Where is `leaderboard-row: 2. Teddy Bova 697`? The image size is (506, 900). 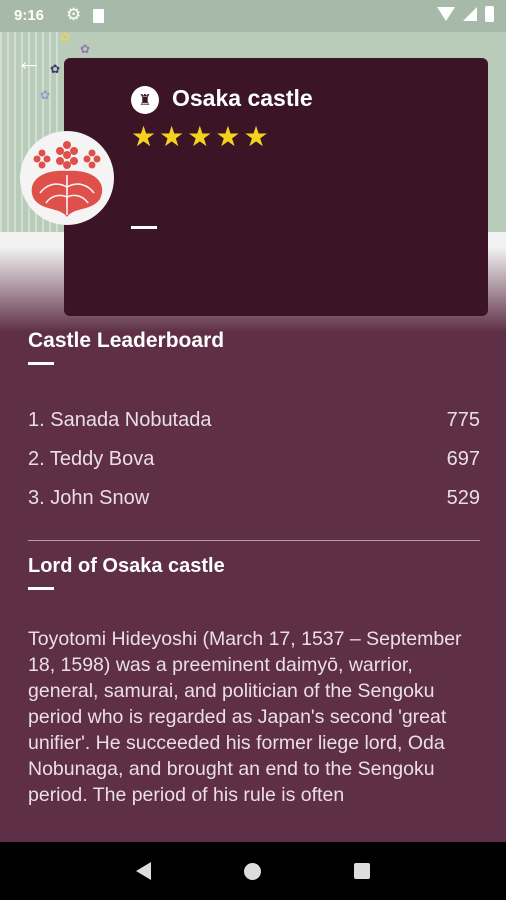 leaderboard-row: 2. Teddy Bova 697 is located at coordinates (254, 459).